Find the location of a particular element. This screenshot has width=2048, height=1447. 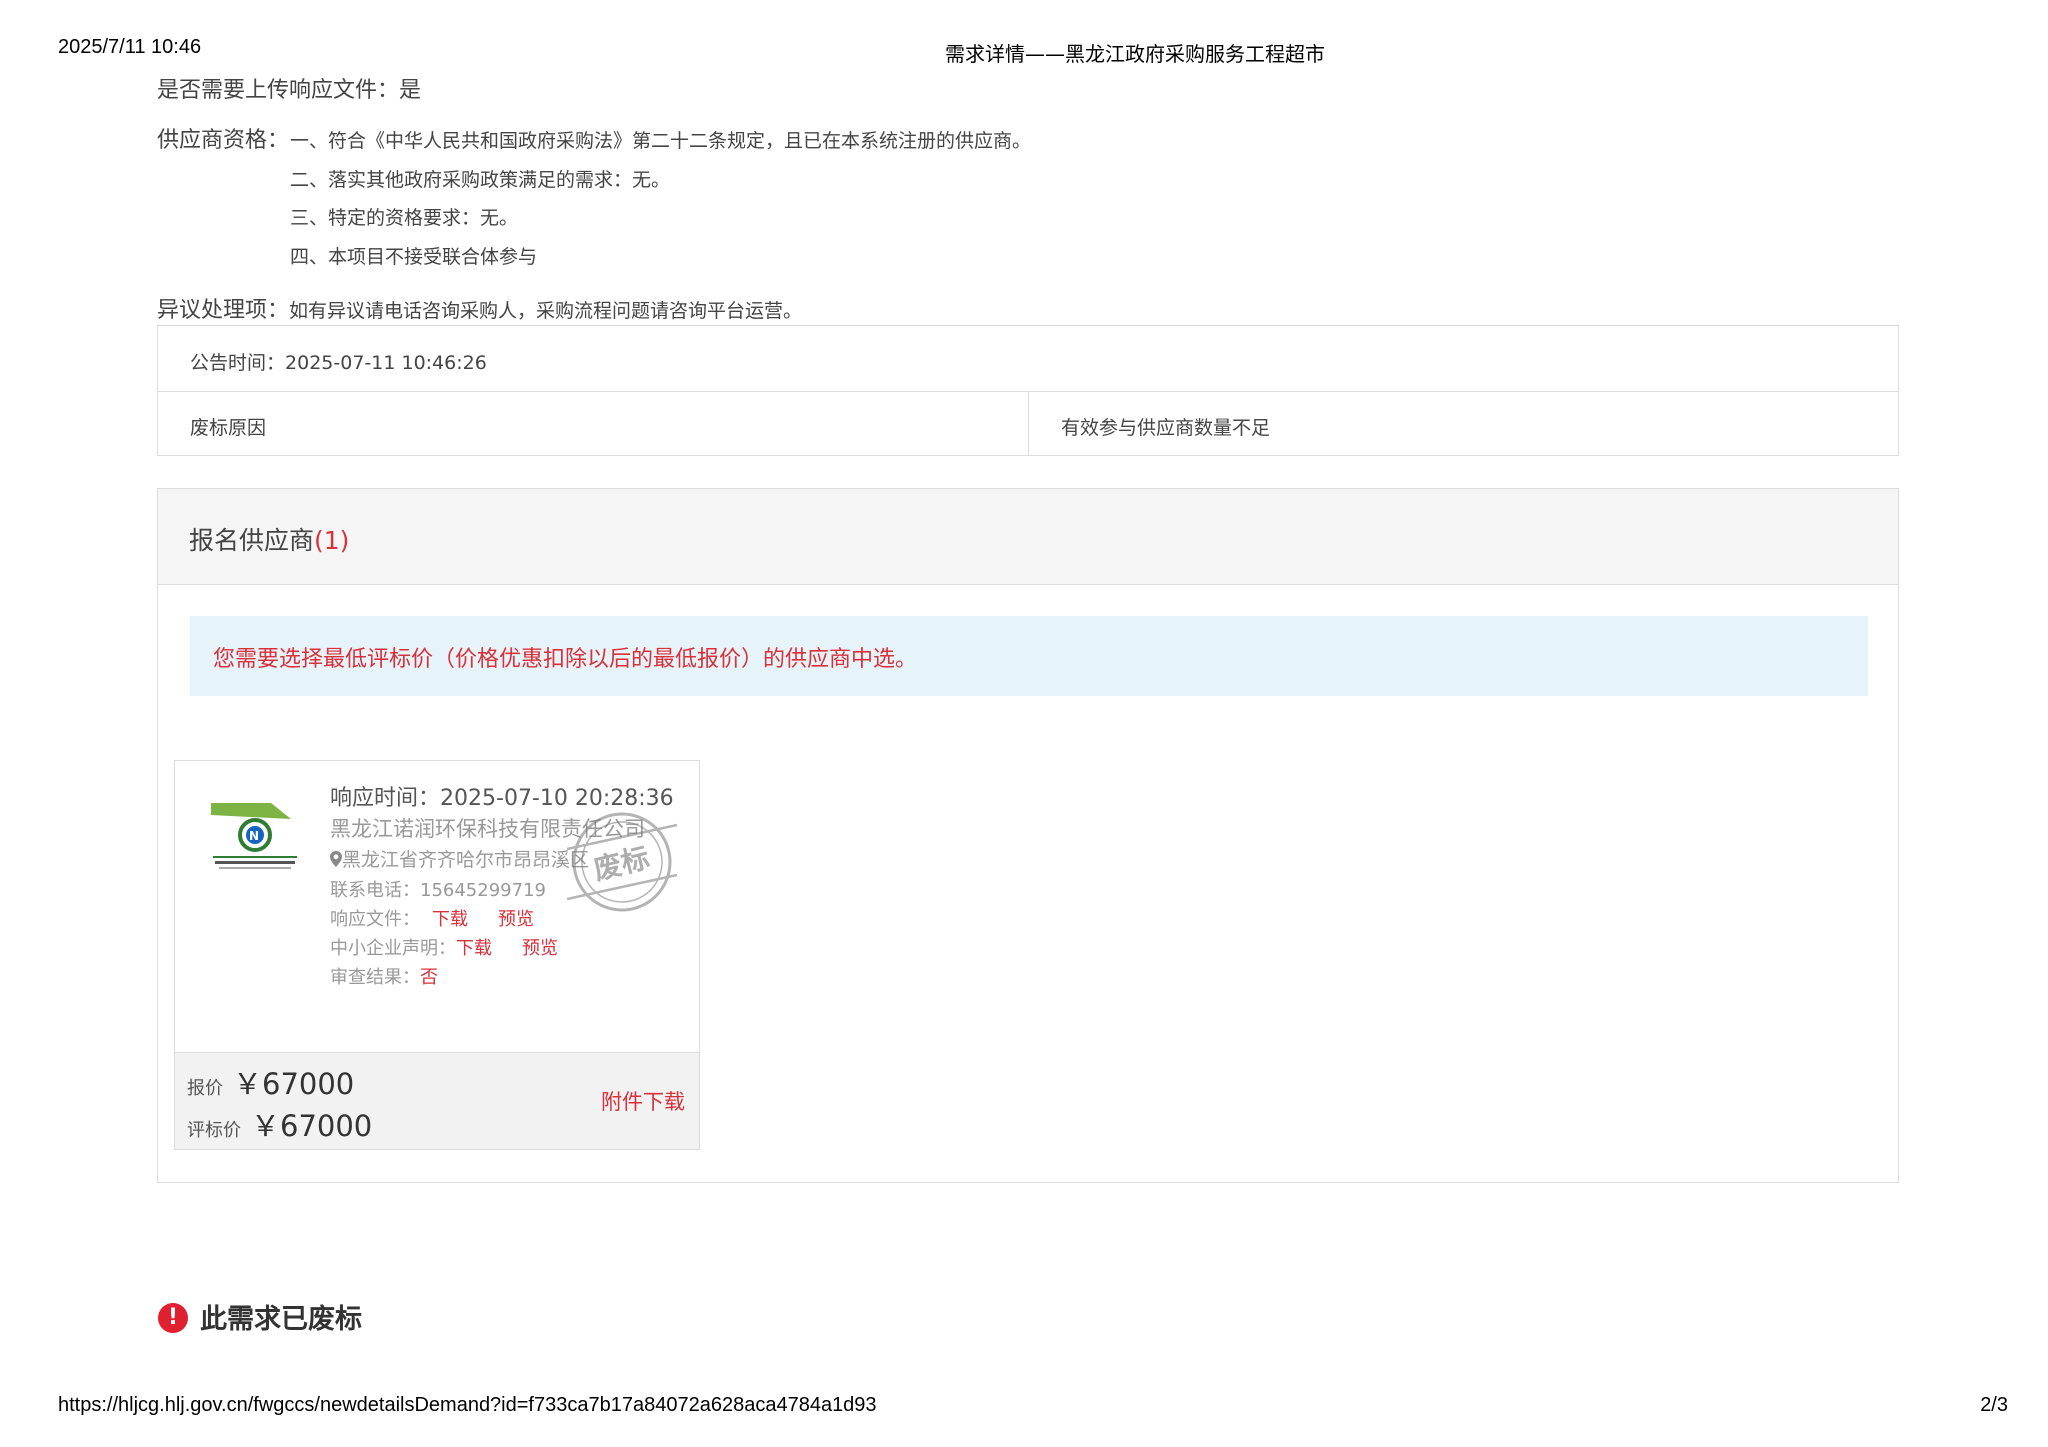

company-logo: N is located at coordinates (254, 836).